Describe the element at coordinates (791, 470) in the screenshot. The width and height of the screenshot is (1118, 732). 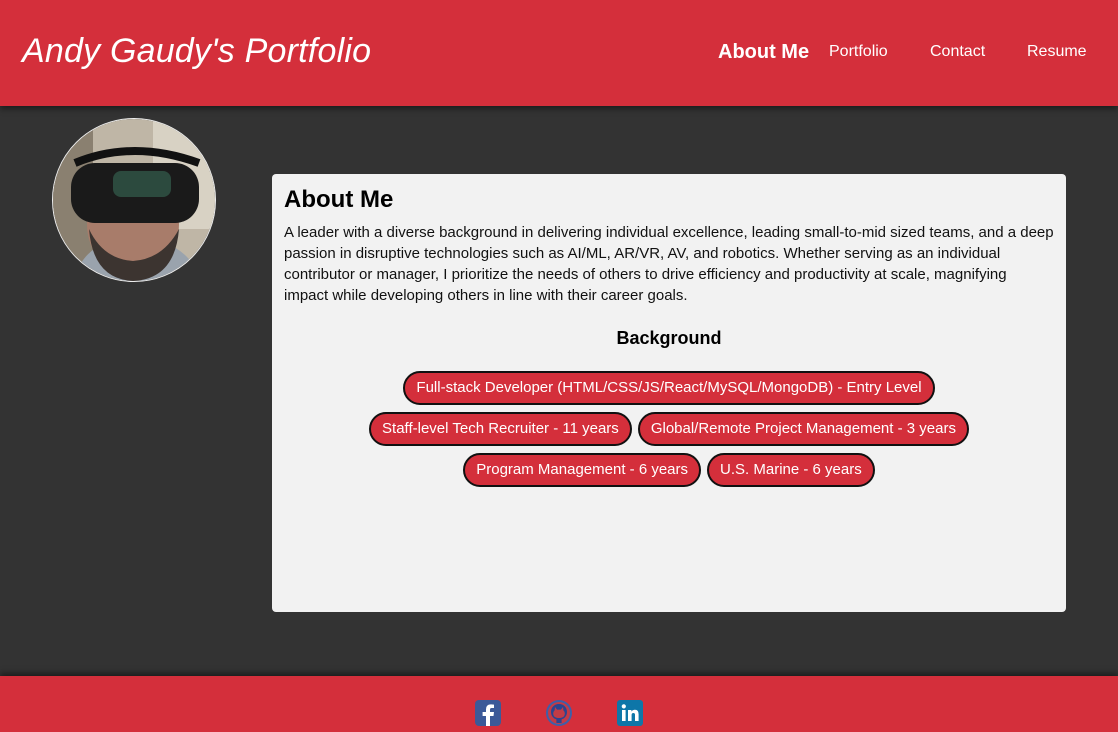
I see `badge-marine: U.S. Marine - 6 years` at that location.